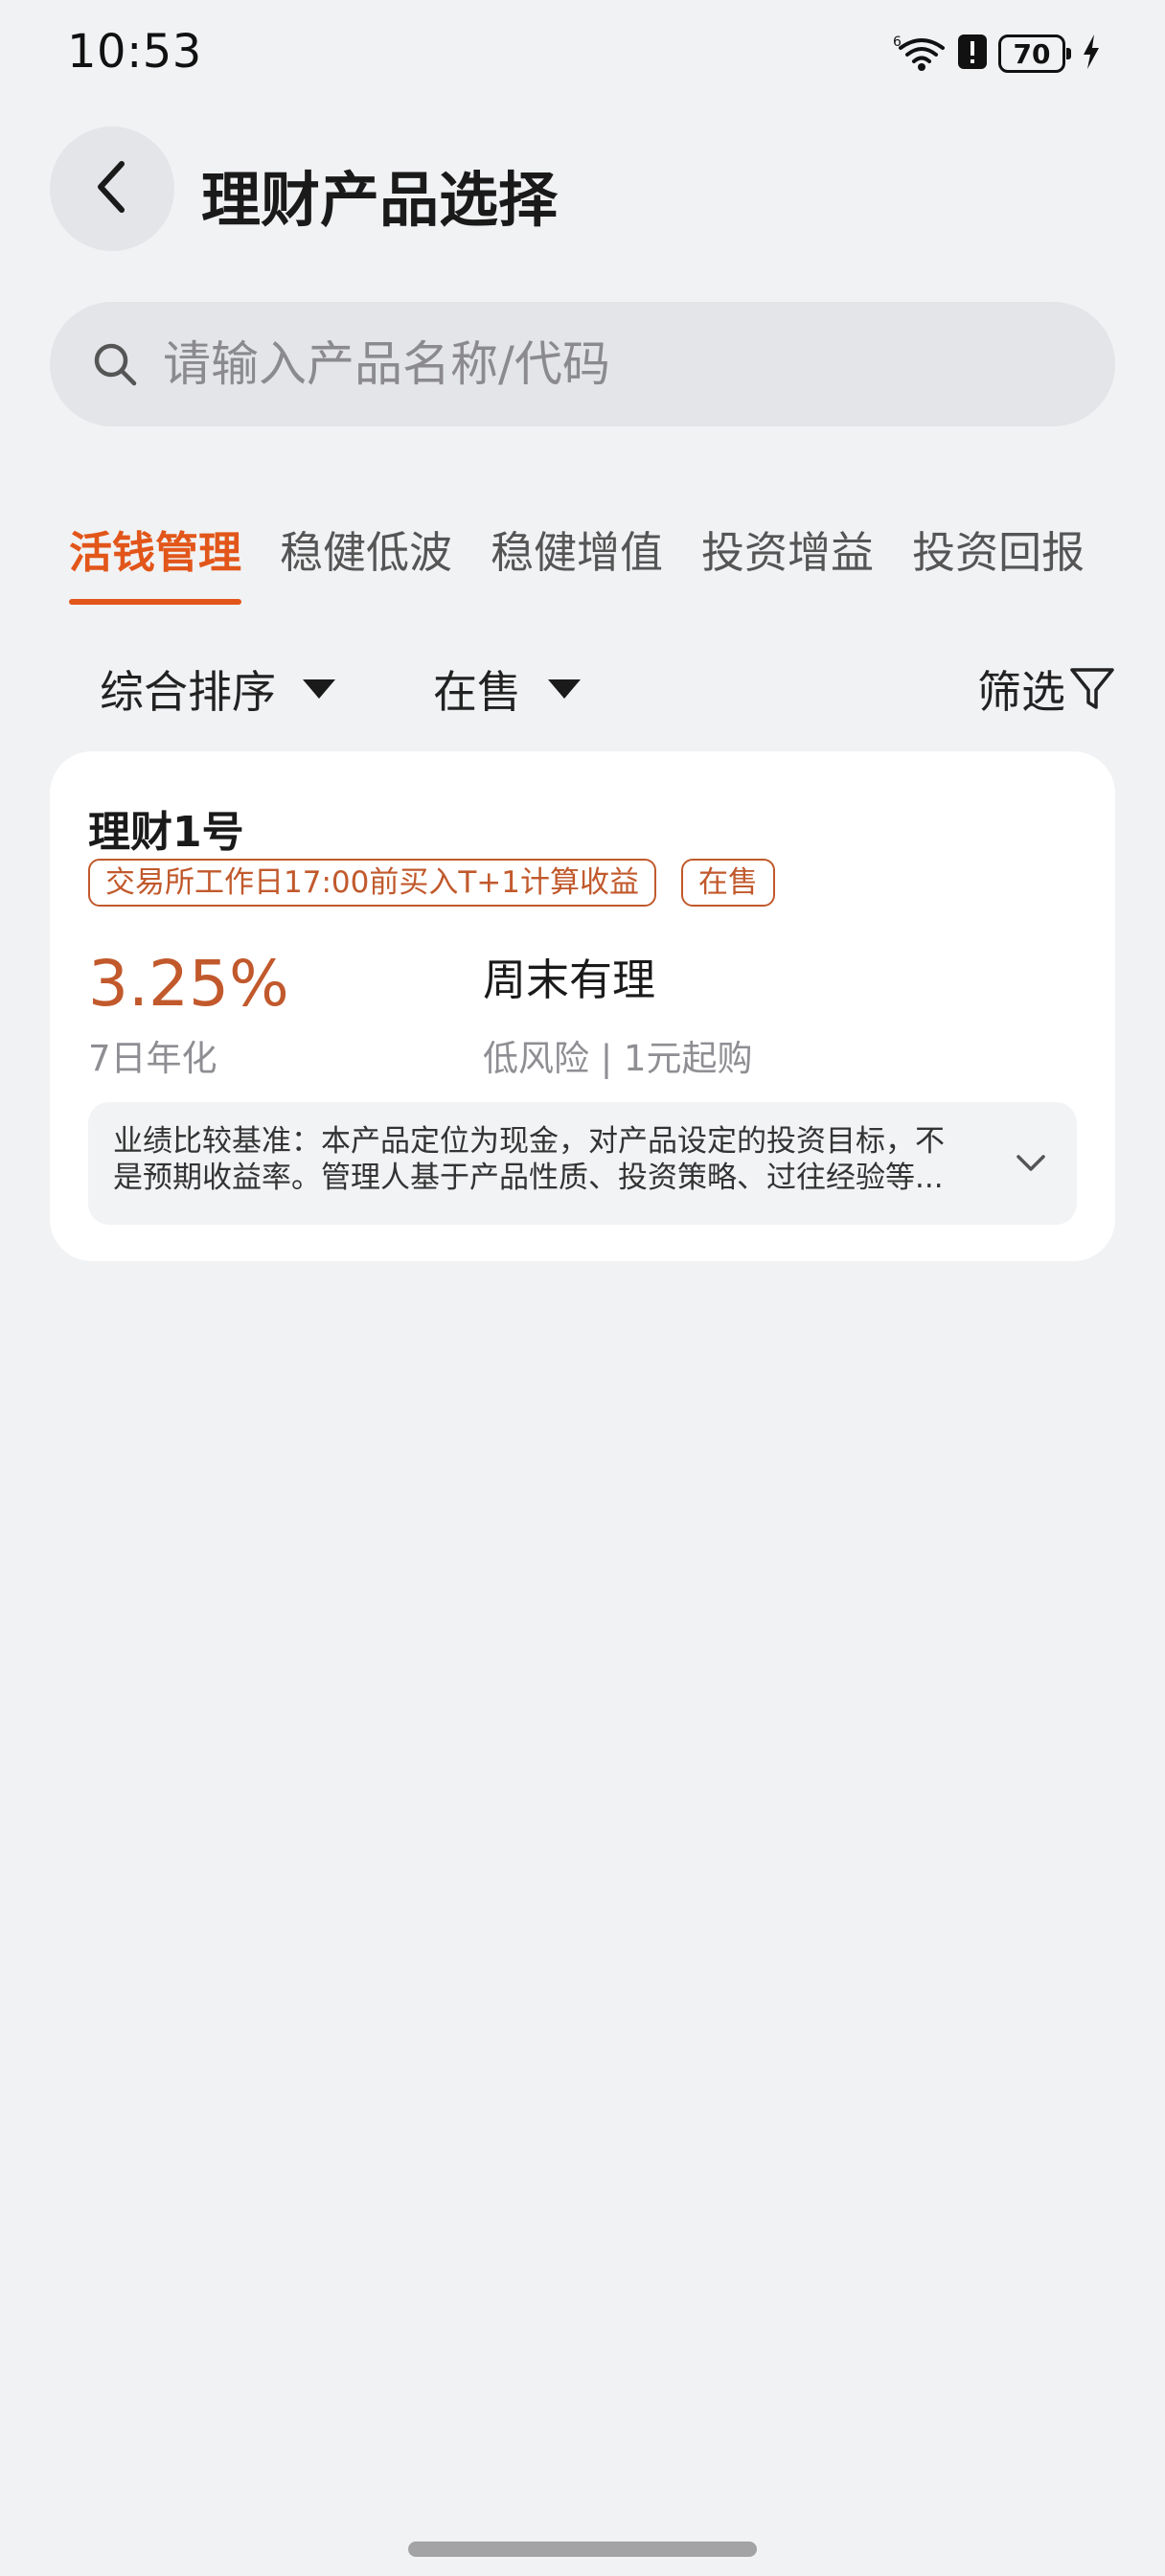 The width and height of the screenshot is (1165, 2576). I want to click on search-box, so click(582, 364).